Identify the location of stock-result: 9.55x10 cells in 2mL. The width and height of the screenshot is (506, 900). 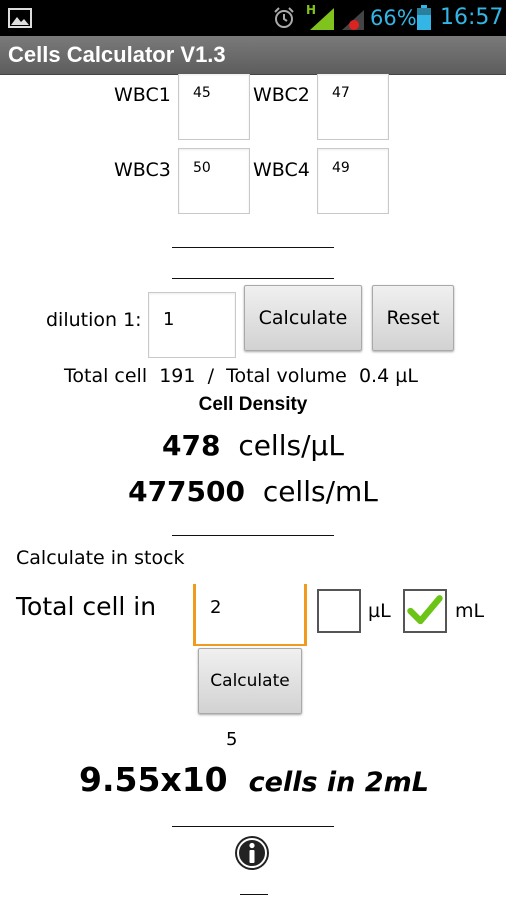
(254, 781).